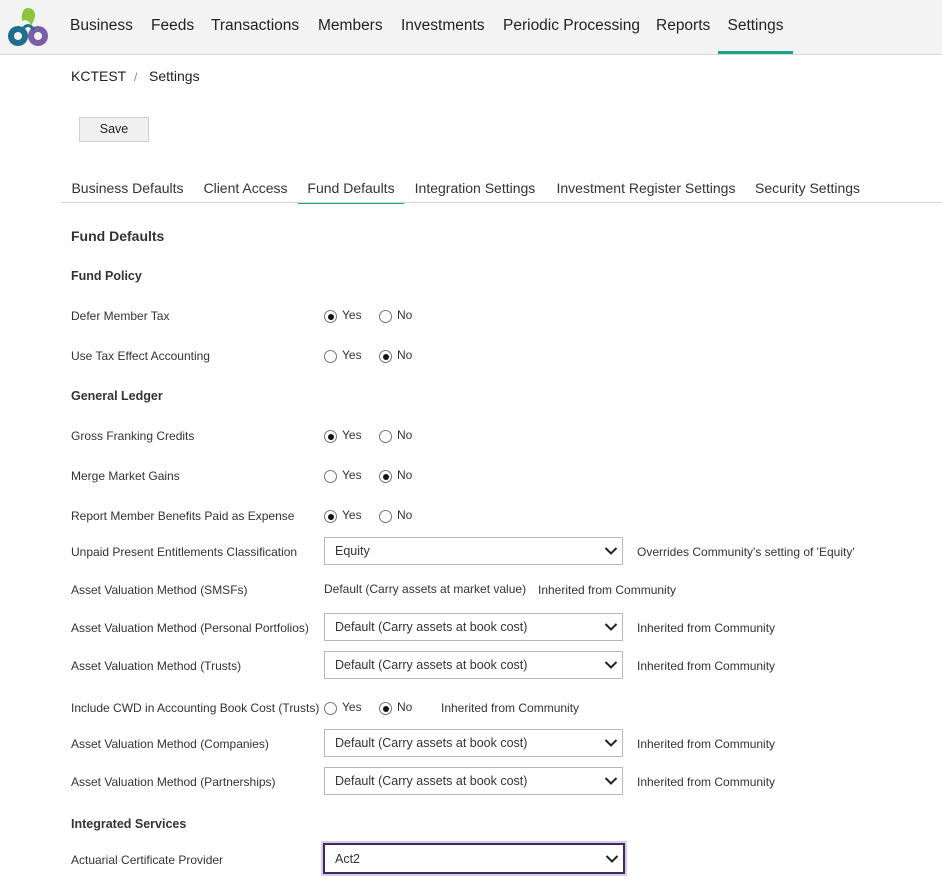  I want to click on nav-feeds: Feeds, so click(172, 26).